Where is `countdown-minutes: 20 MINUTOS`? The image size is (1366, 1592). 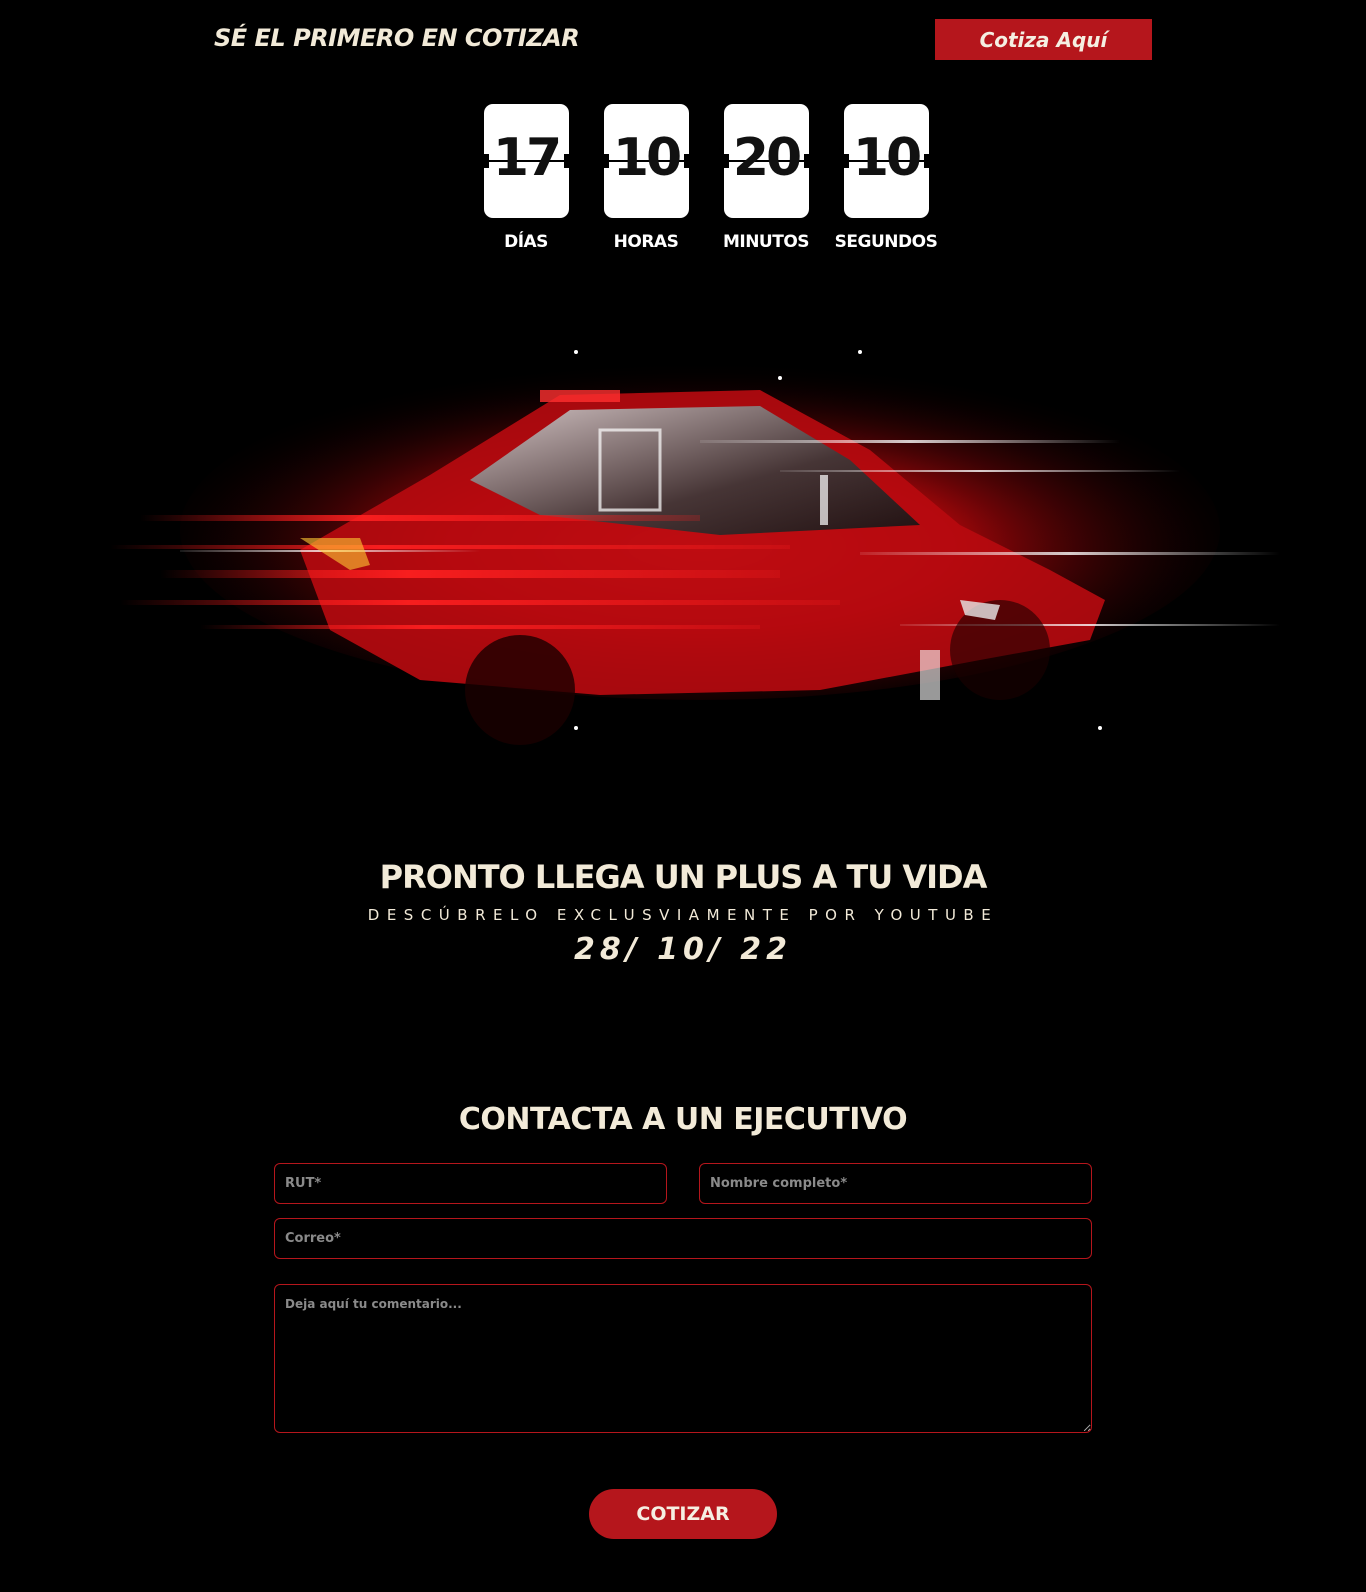 countdown-minutes: 20 MINUTOS is located at coordinates (766, 178).